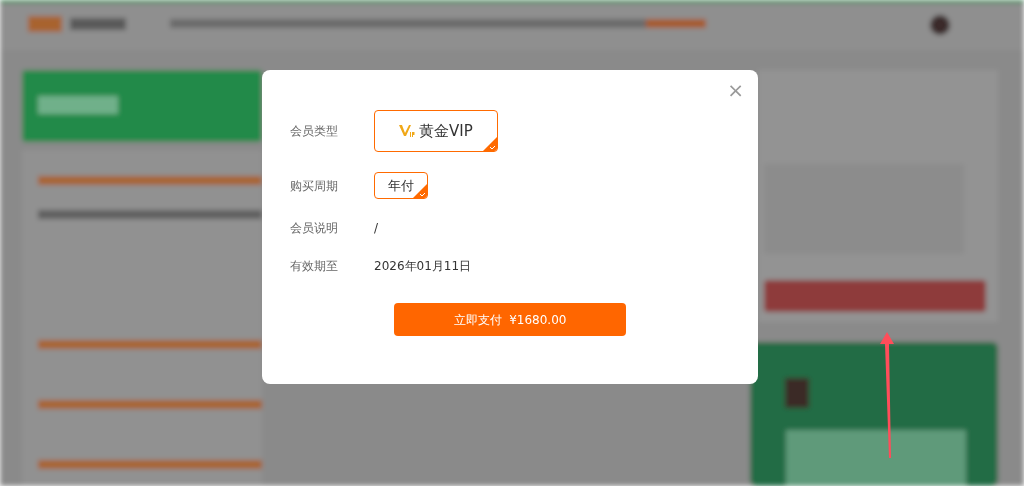 The image size is (1024, 486). What do you see at coordinates (45, 24) in the screenshot?
I see `blurred-logo` at bounding box center [45, 24].